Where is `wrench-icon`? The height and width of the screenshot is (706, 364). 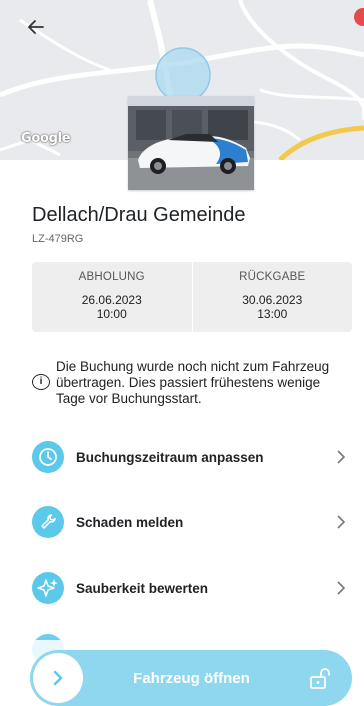 wrench-icon is located at coordinates (48, 522).